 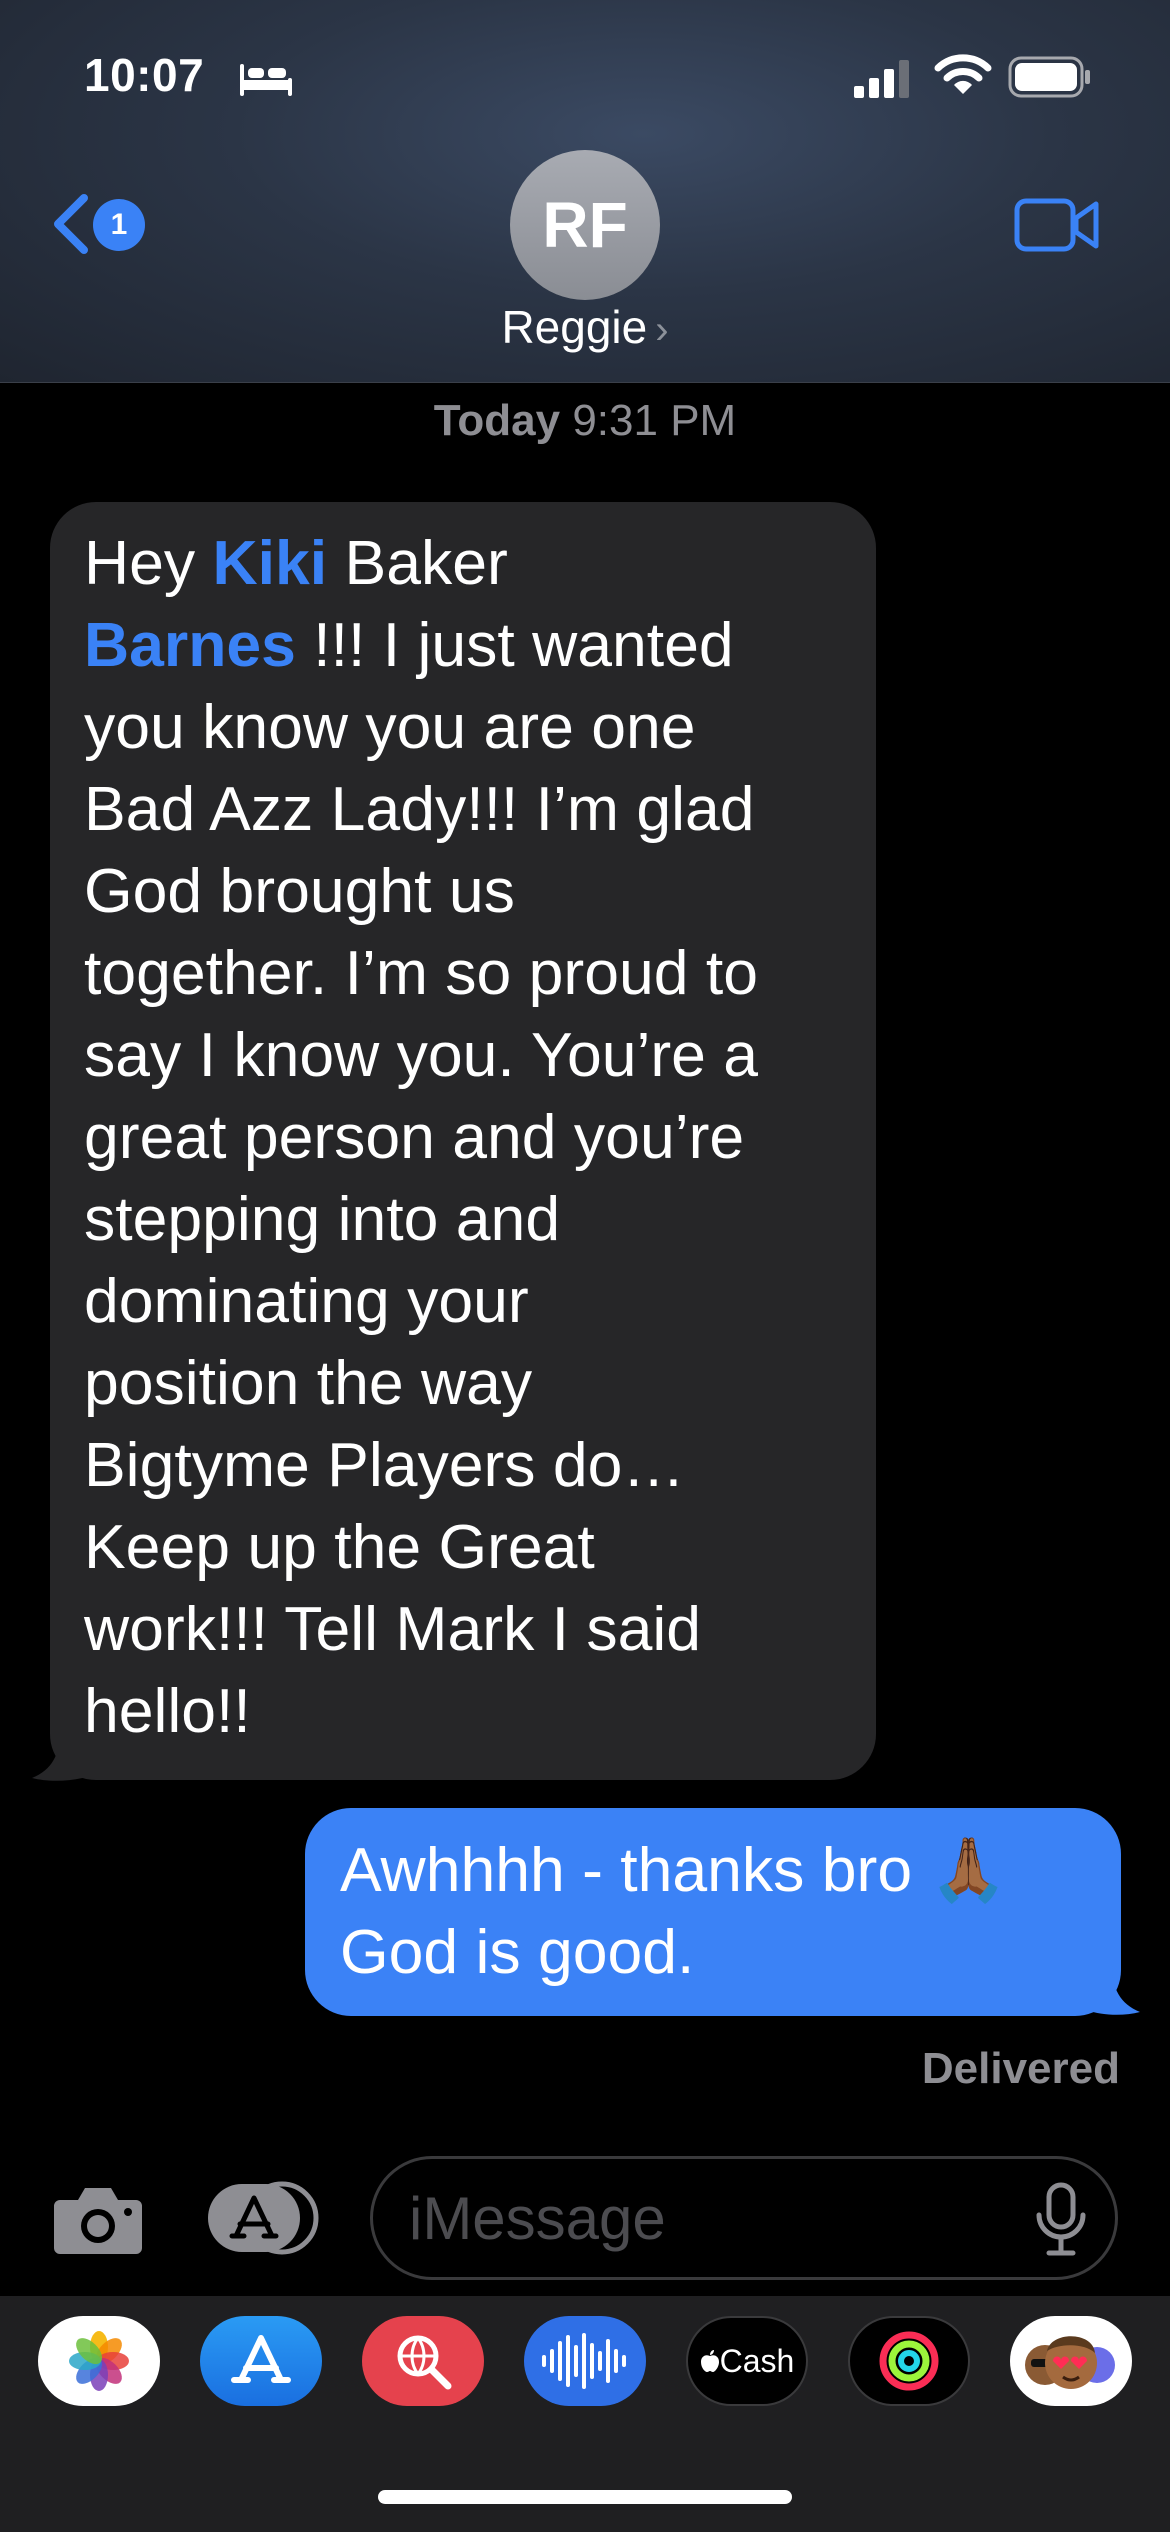 What do you see at coordinates (270, 563) in the screenshot?
I see `mention-highlight: Kiki` at bounding box center [270, 563].